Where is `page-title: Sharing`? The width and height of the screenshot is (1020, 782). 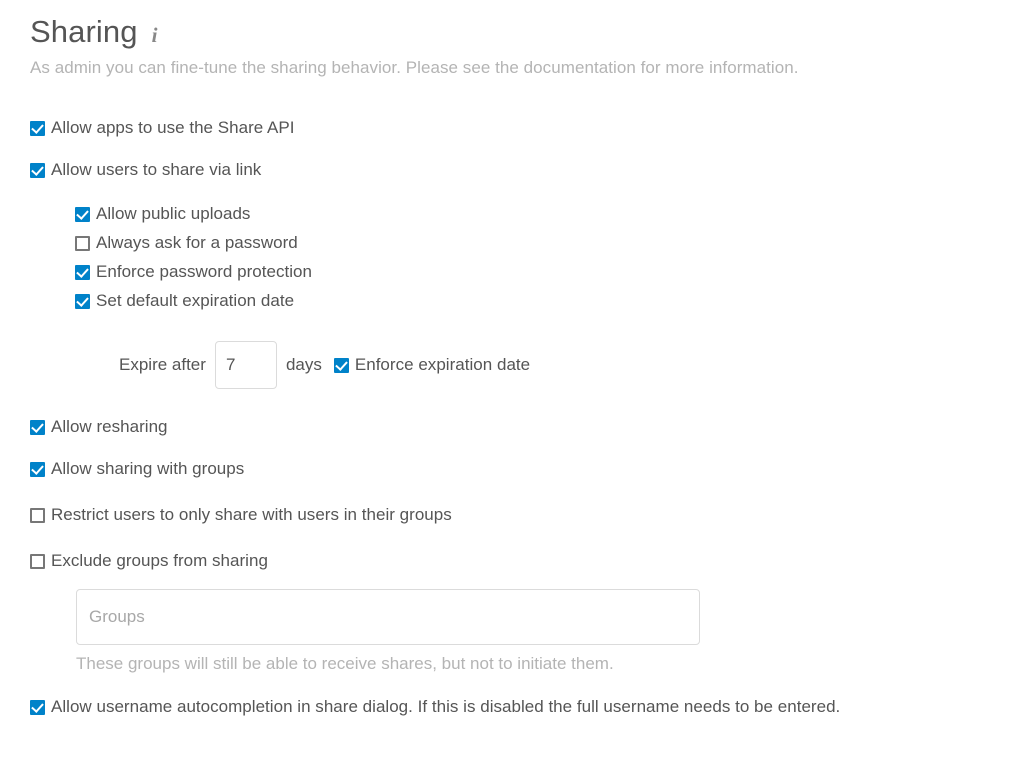
page-title: Sharing is located at coordinates (84, 31).